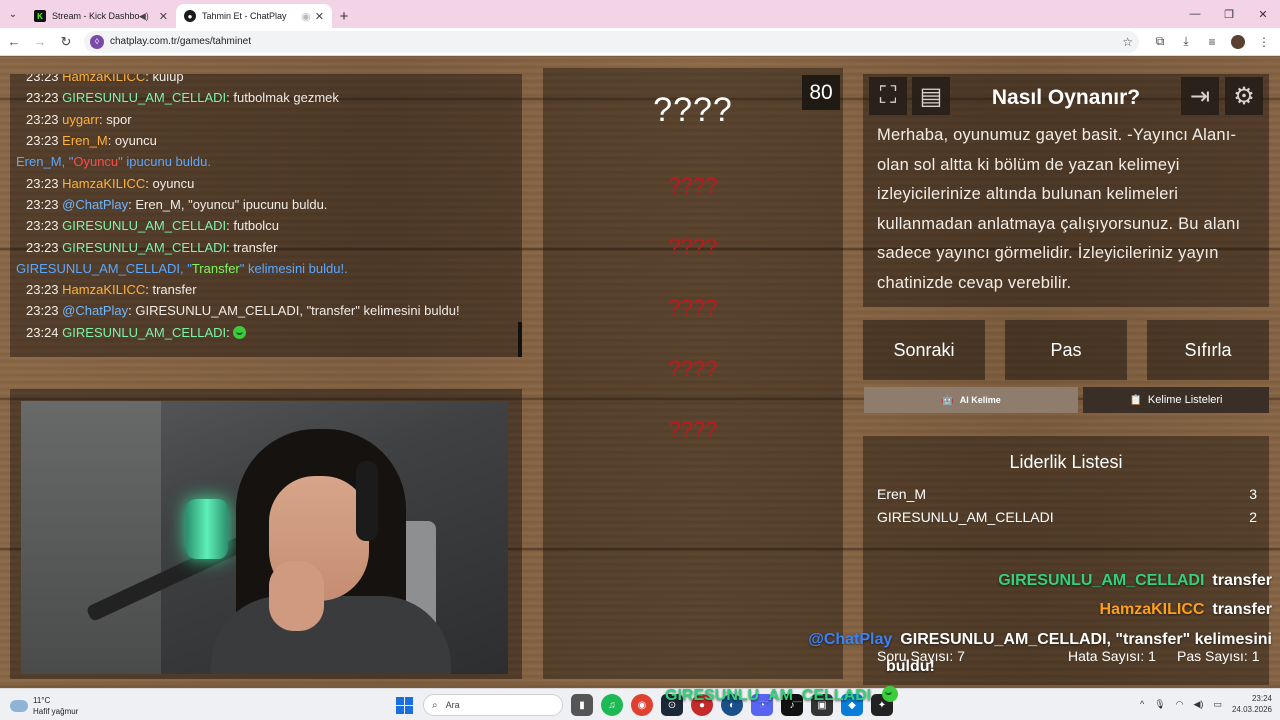 Image resolution: width=1280 pixels, height=720 pixels. I want to click on overlay-chat-line: GIRESUNLU_AM_CELLADI transfer, so click(1135, 581).